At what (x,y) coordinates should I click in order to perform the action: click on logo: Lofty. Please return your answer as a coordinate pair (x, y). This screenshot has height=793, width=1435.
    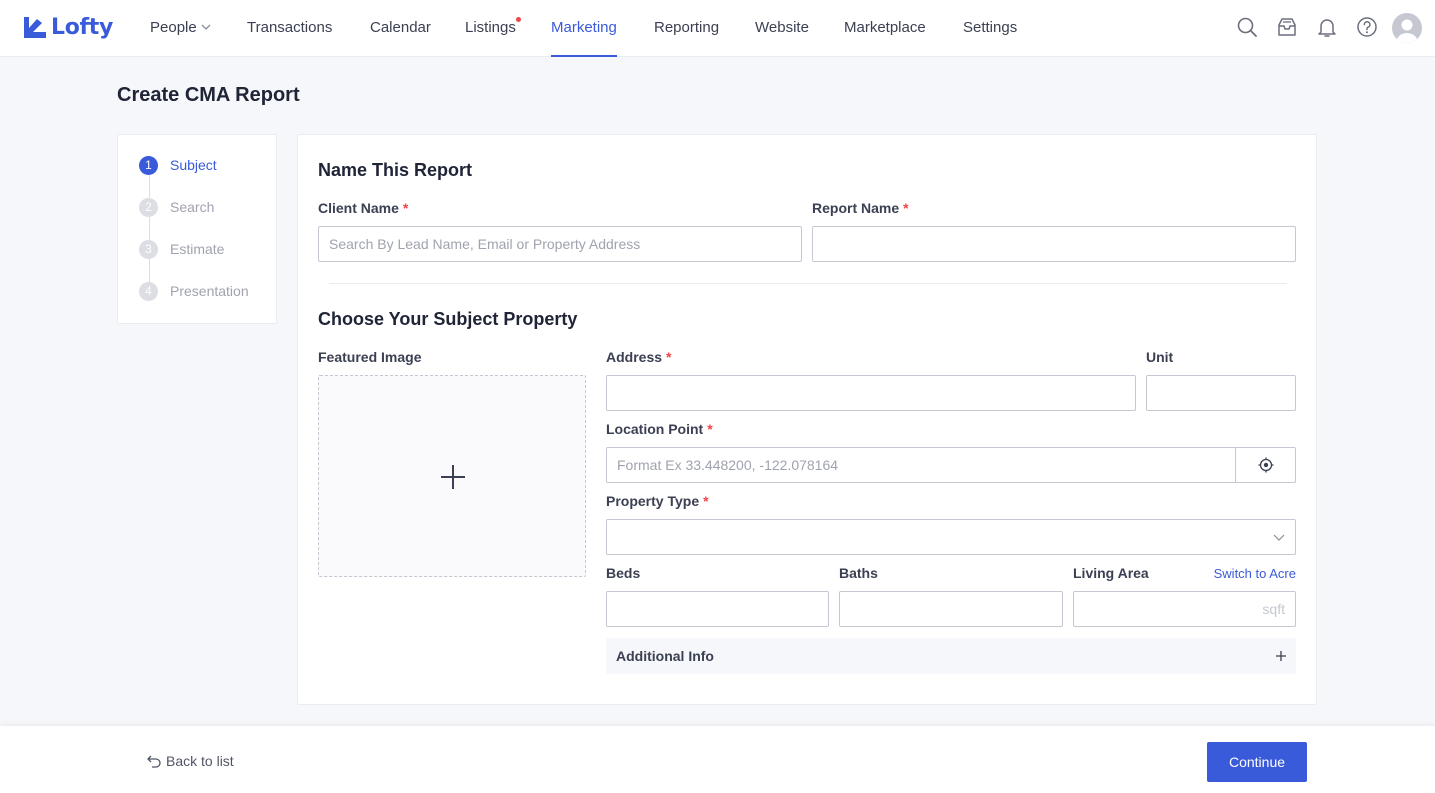
    Looking at the image, I should click on (67, 27).